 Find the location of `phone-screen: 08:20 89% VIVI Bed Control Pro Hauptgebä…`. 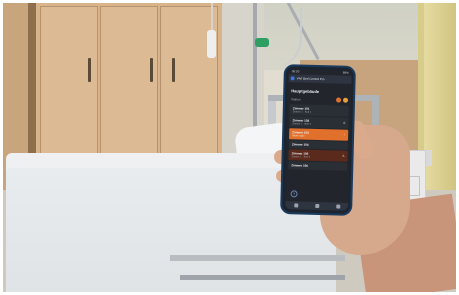

phone-screen: 08:20 89% VIVI Bed Control Pro Hauptgebä… is located at coordinates (318, 140).